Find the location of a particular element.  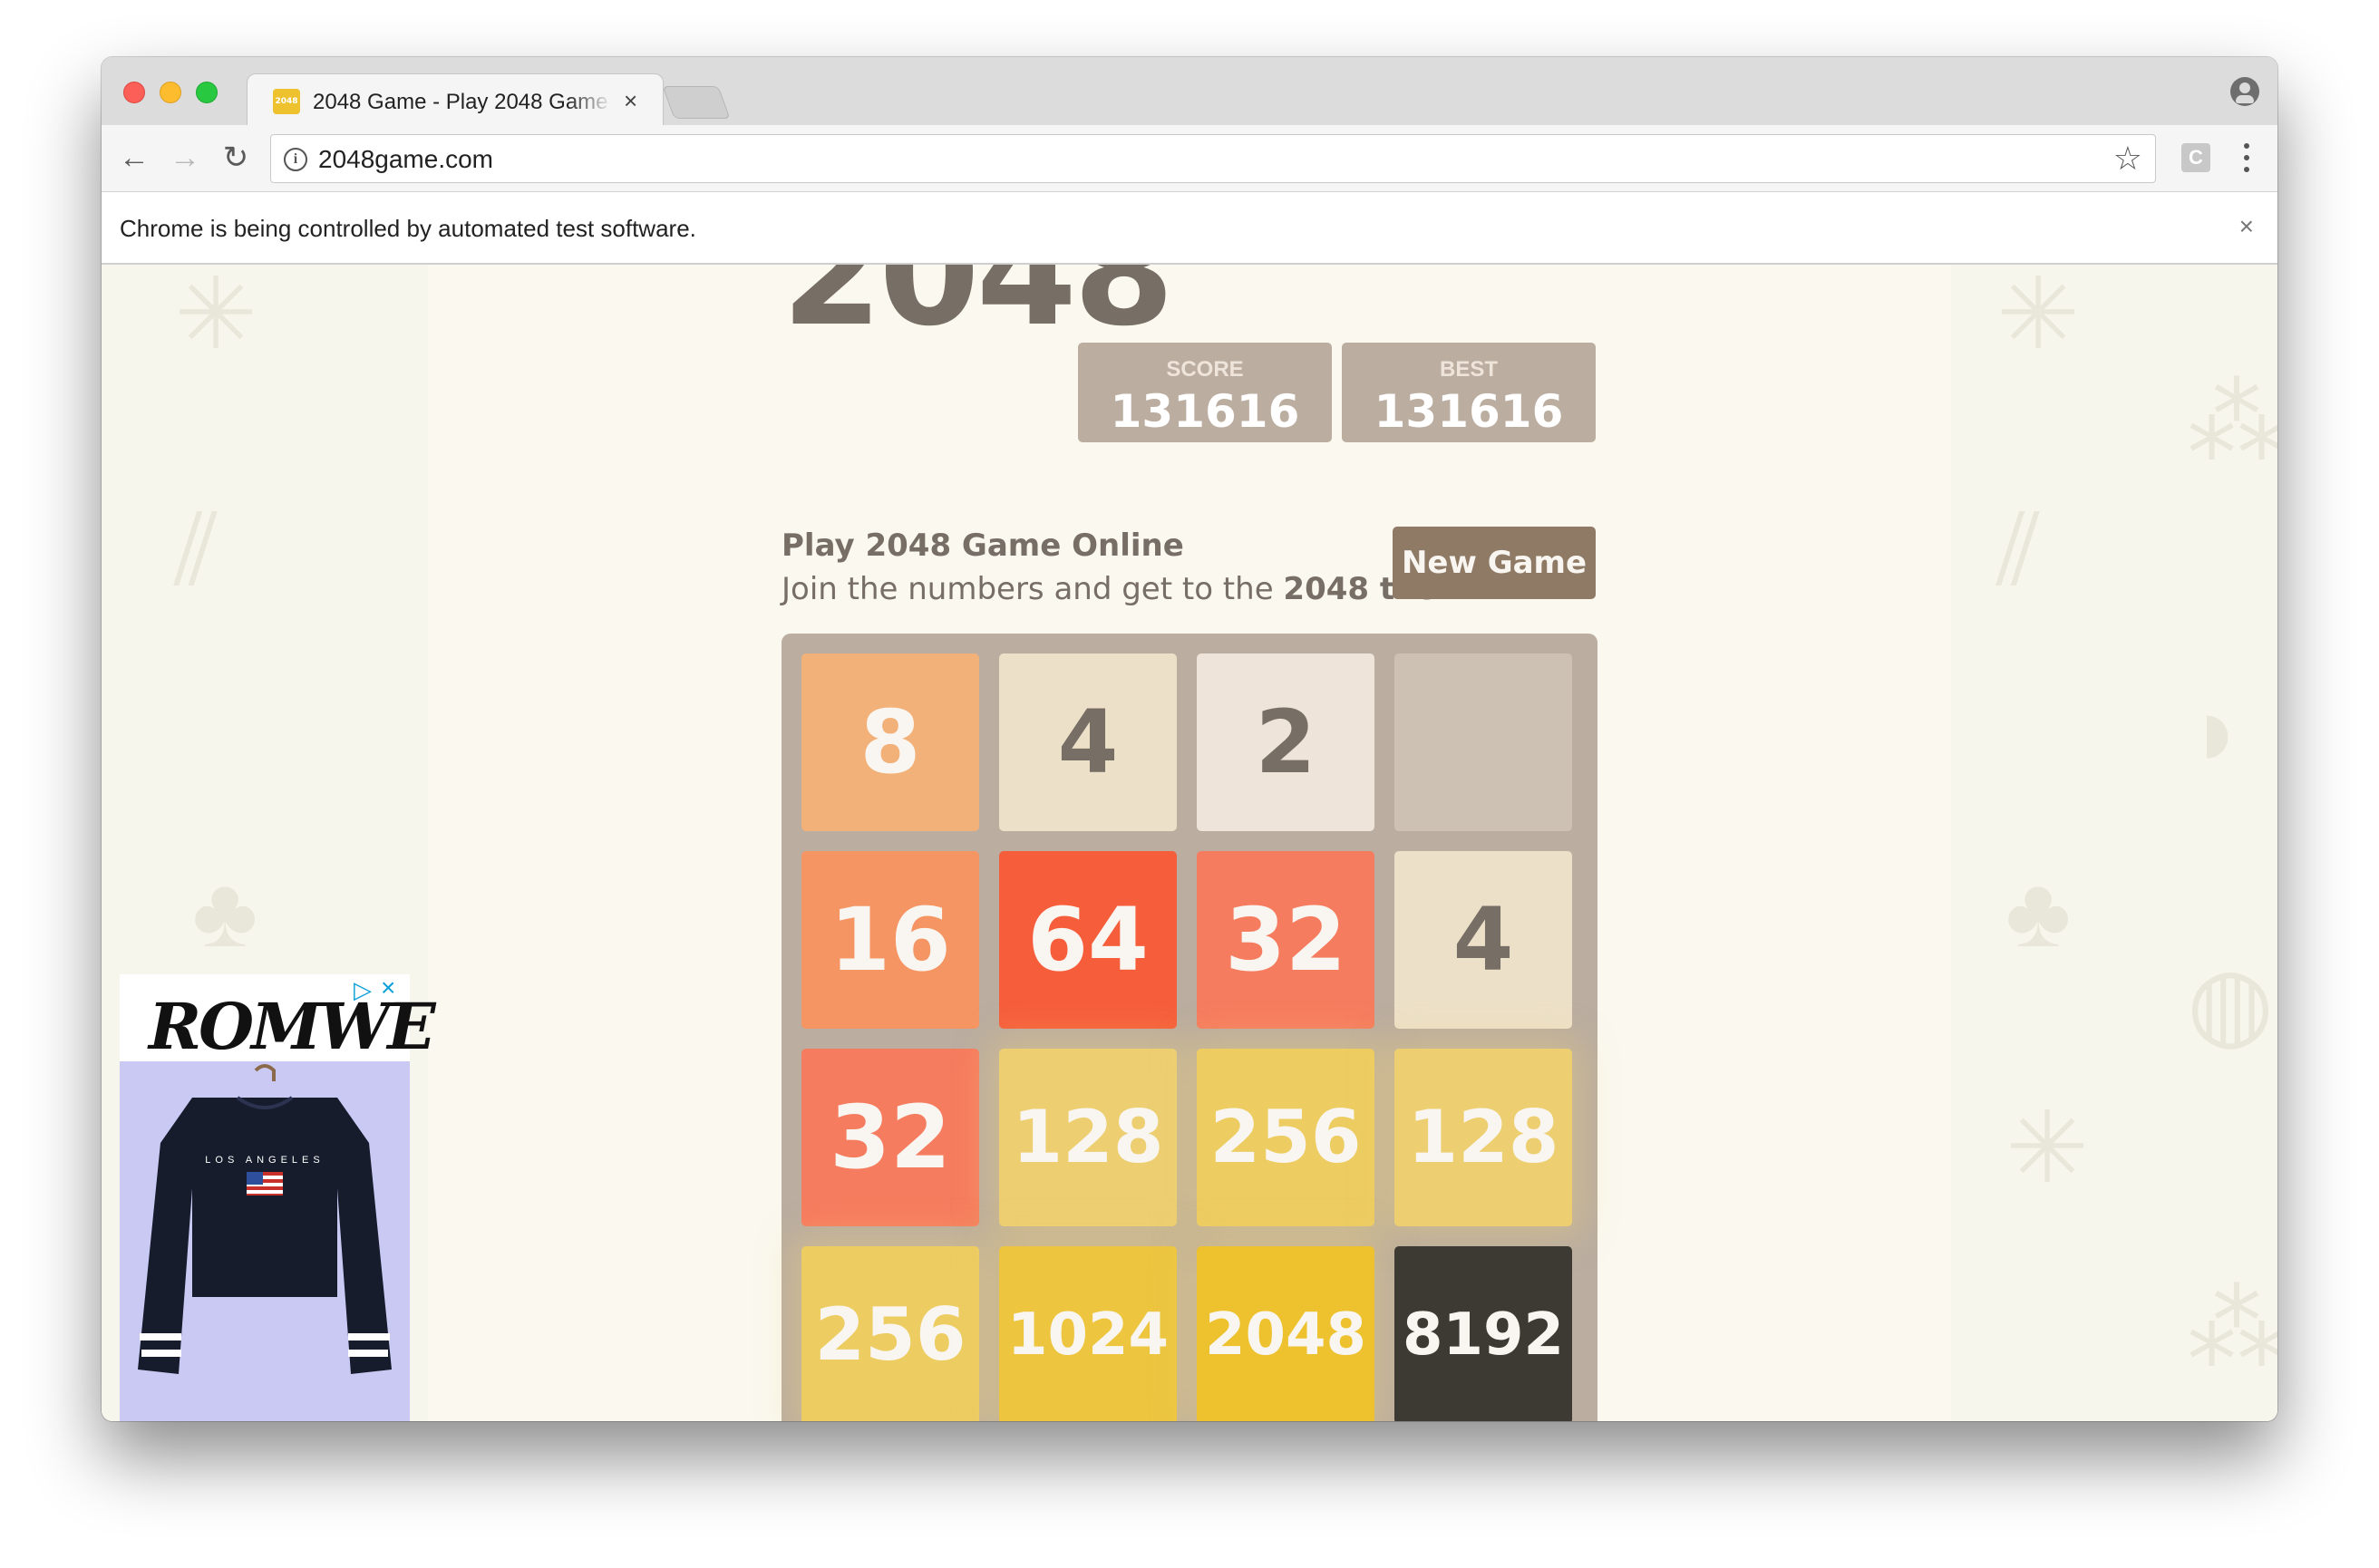

intro-heading: Play 2048 Game Online is located at coordinates (983, 546).